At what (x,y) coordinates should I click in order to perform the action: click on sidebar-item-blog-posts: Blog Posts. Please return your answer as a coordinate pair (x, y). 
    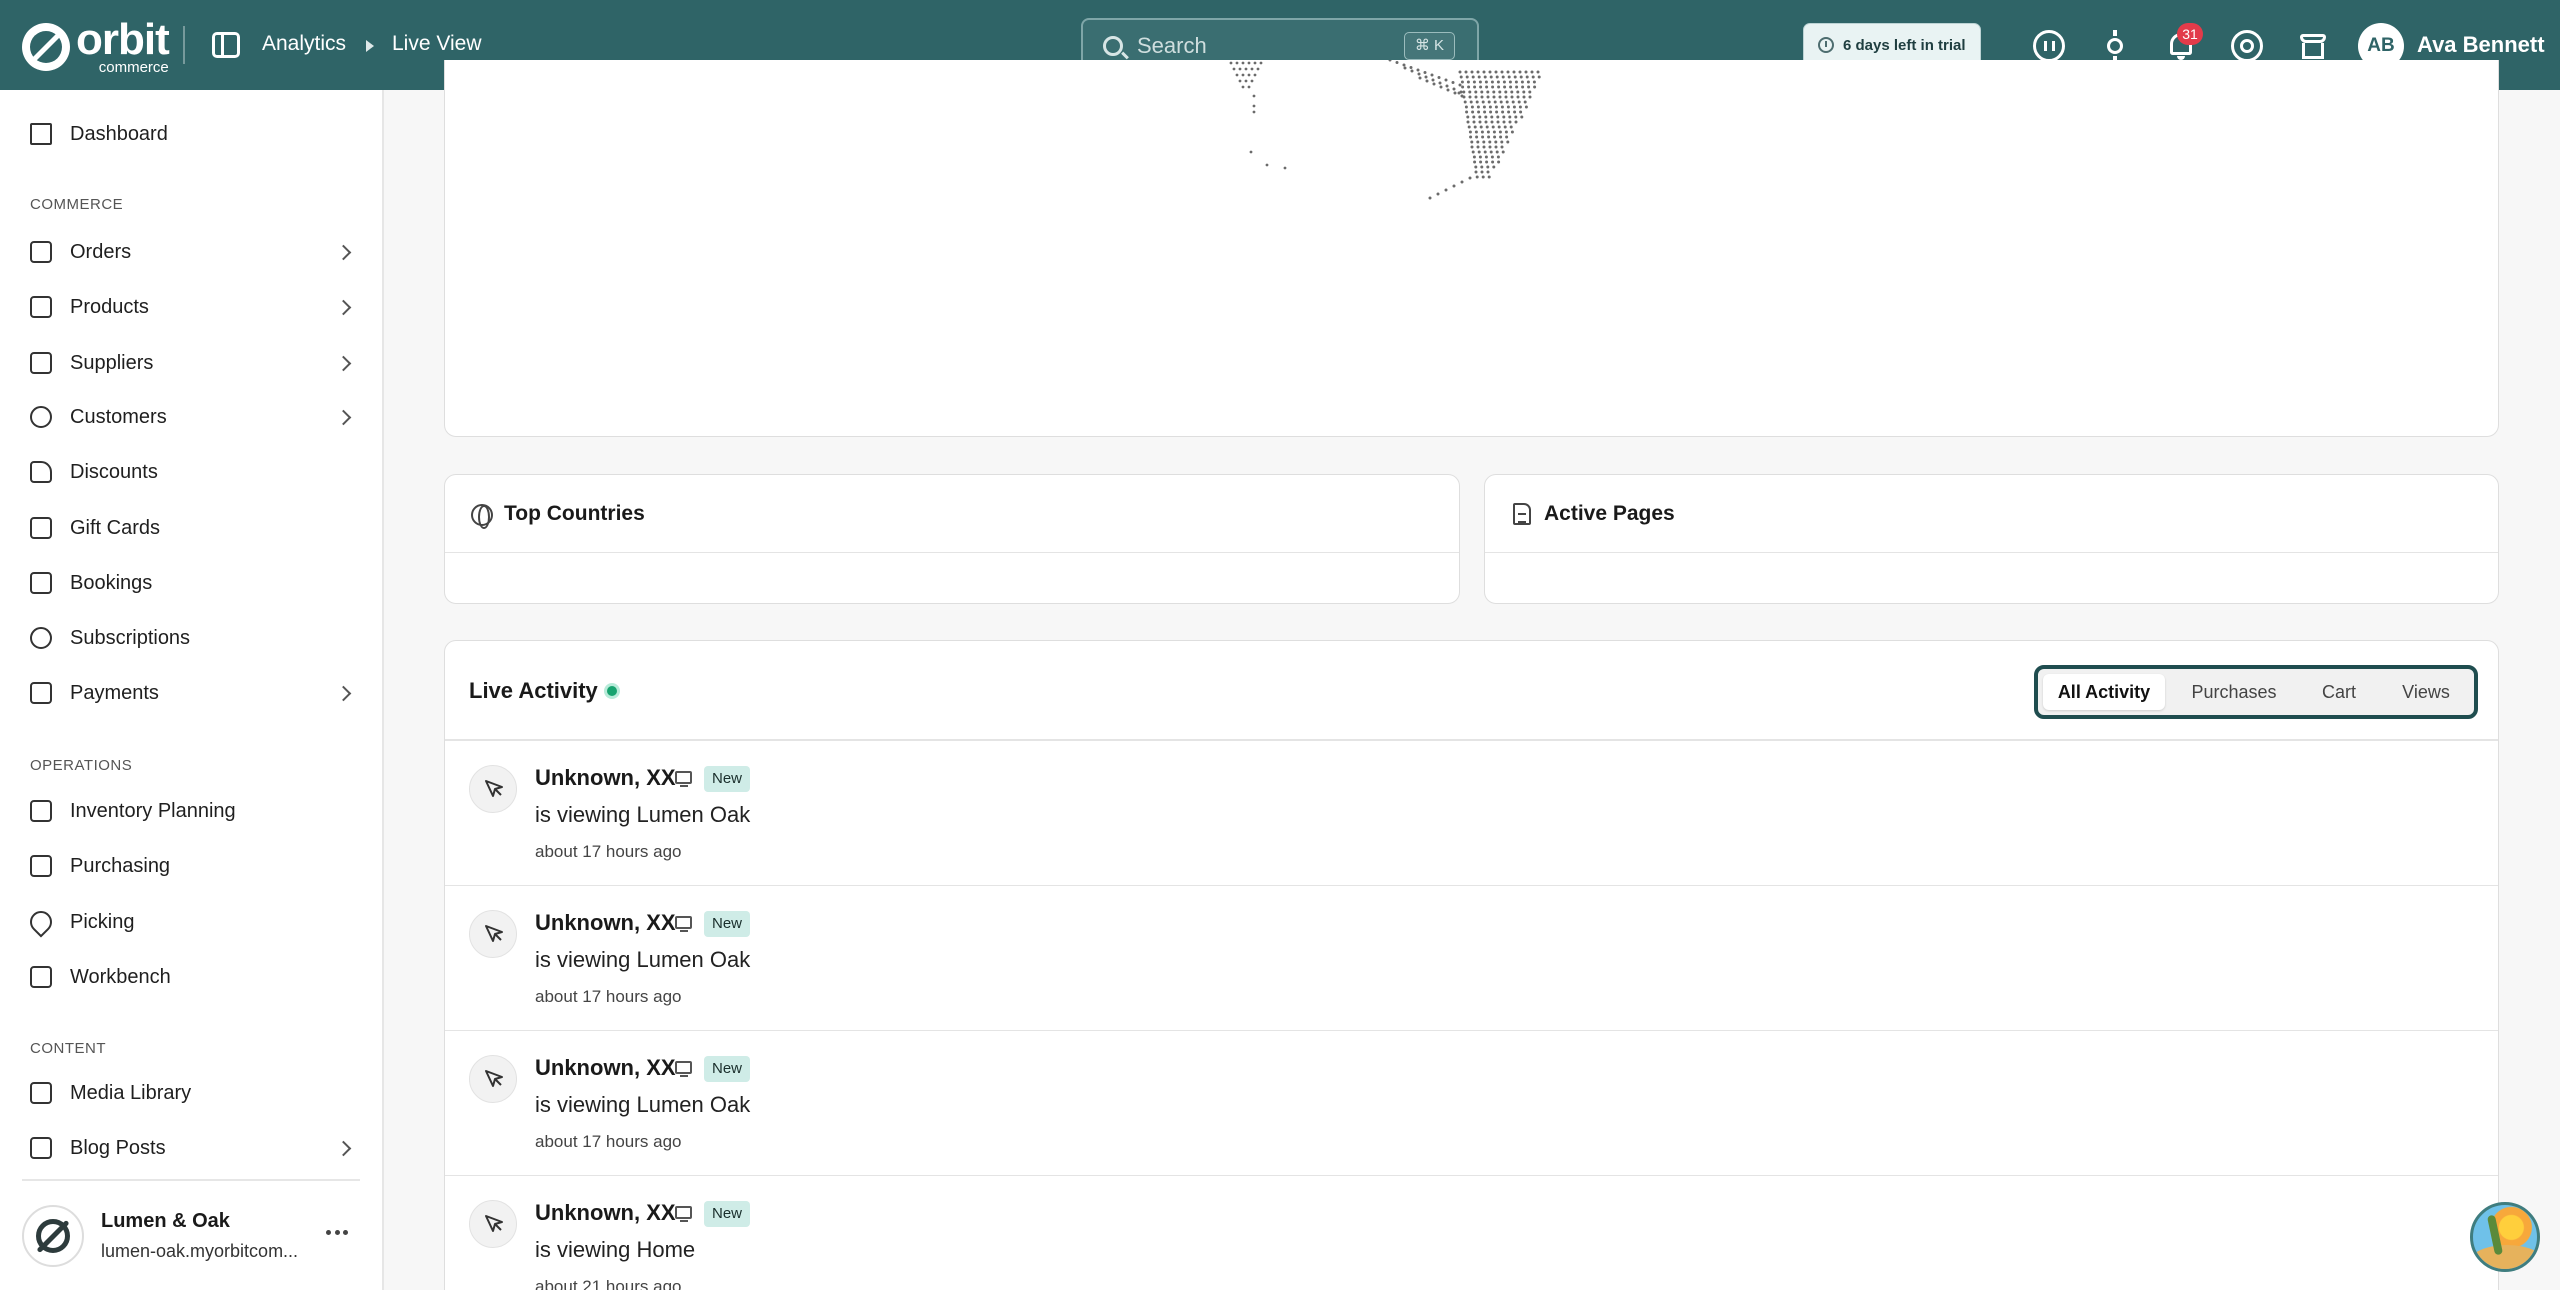
    Looking at the image, I should click on (192, 1148).